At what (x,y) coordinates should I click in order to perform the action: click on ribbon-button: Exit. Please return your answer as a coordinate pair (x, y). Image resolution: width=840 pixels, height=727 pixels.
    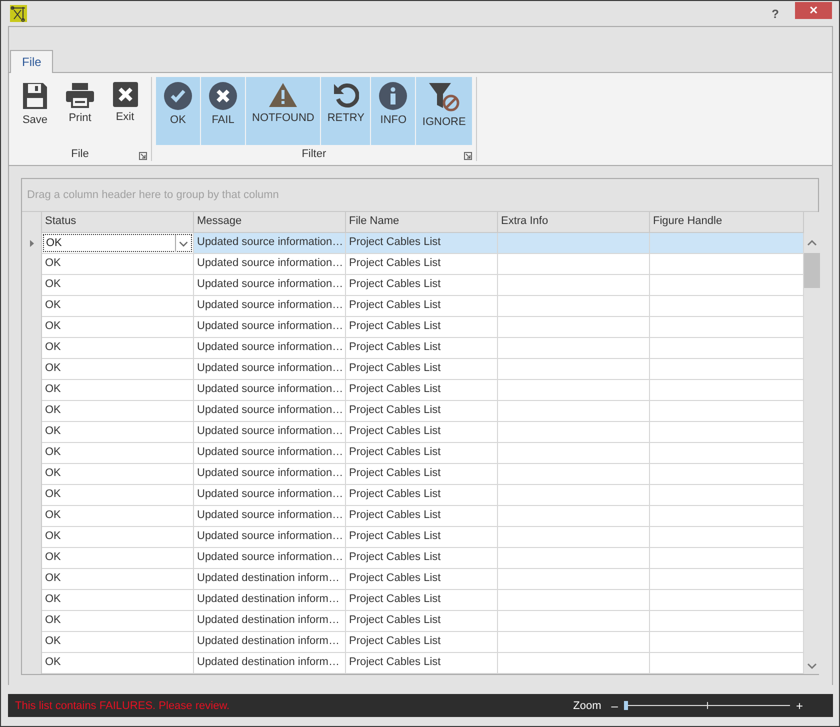
    Looking at the image, I should click on (125, 111).